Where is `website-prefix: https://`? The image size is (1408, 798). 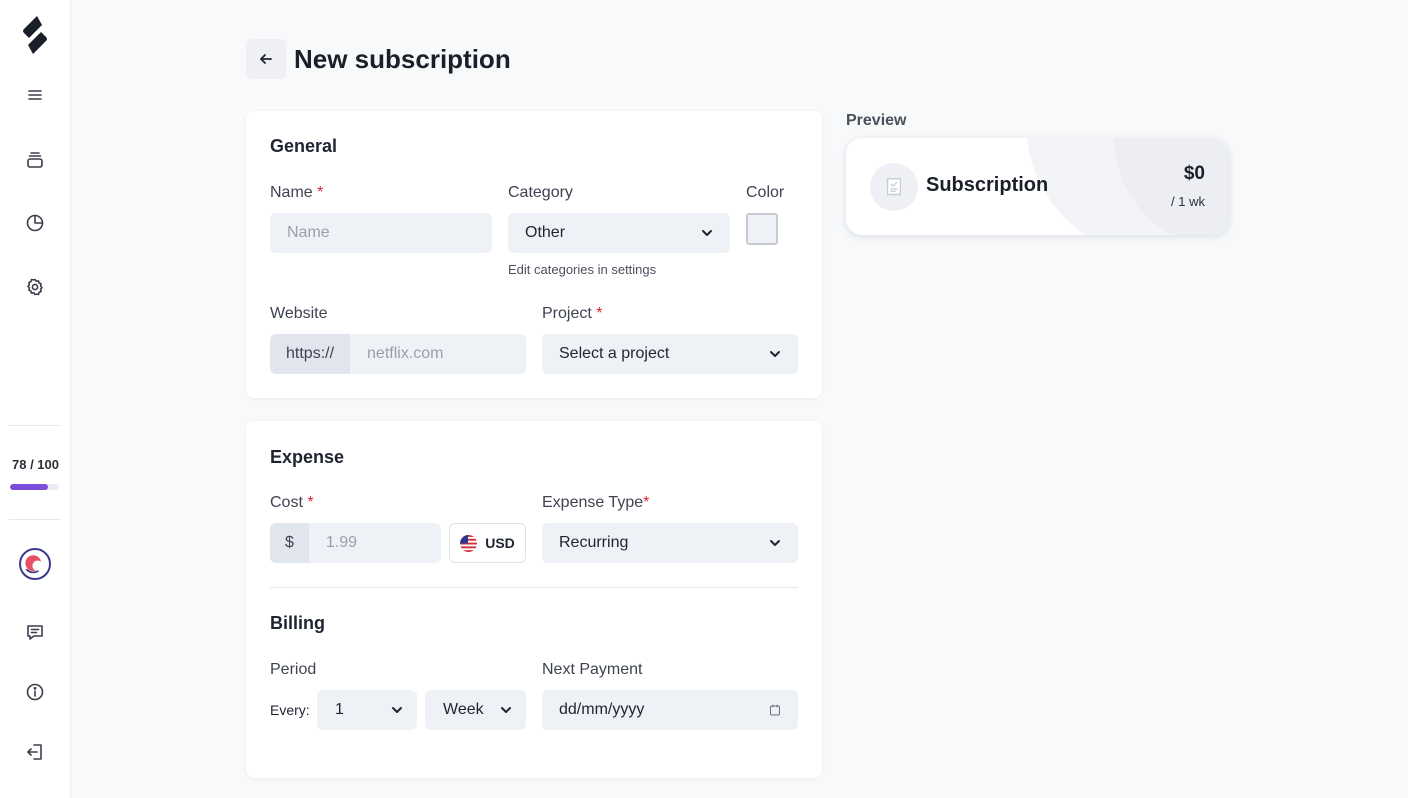
website-prefix: https:// is located at coordinates (310, 354).